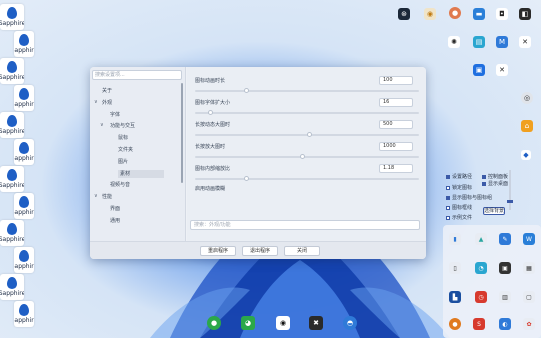  Describe the element at coordinates (396, 124) in the screenshot. I see `setting-value-input: 500` at that location.